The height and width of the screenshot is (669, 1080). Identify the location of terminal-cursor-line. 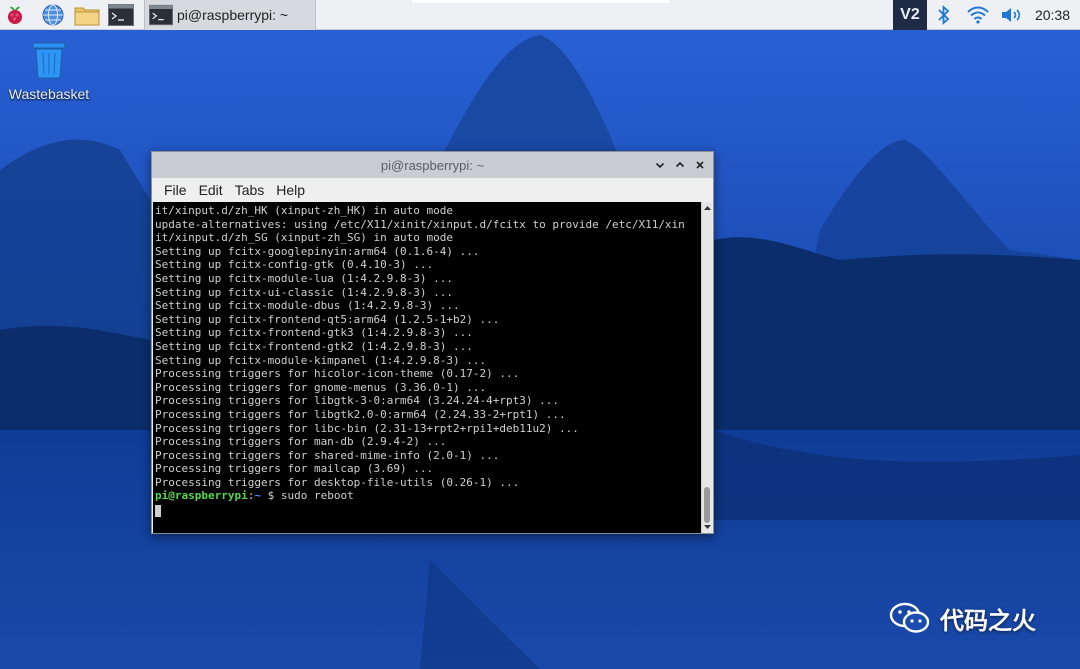
(428, 510).